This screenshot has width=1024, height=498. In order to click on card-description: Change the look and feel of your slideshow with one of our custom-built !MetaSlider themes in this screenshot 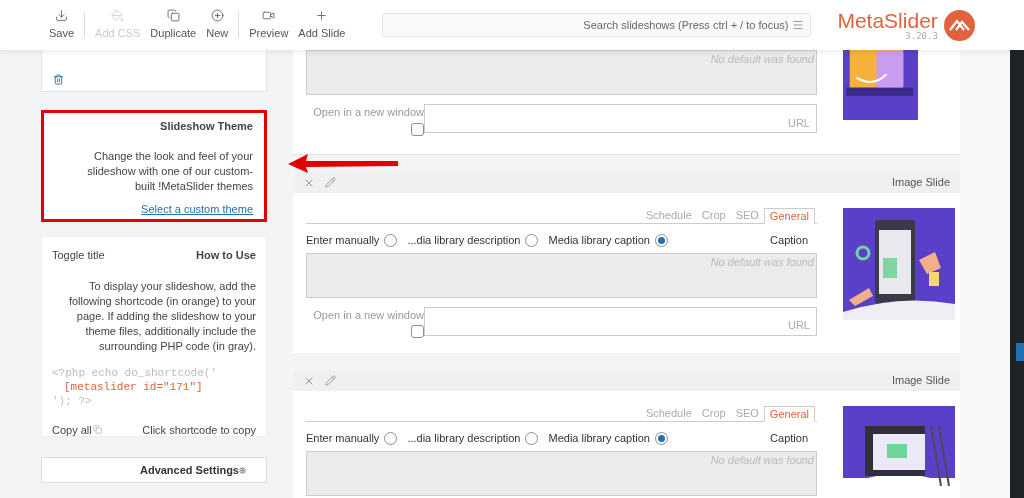, I will do `click(169, 171)`.